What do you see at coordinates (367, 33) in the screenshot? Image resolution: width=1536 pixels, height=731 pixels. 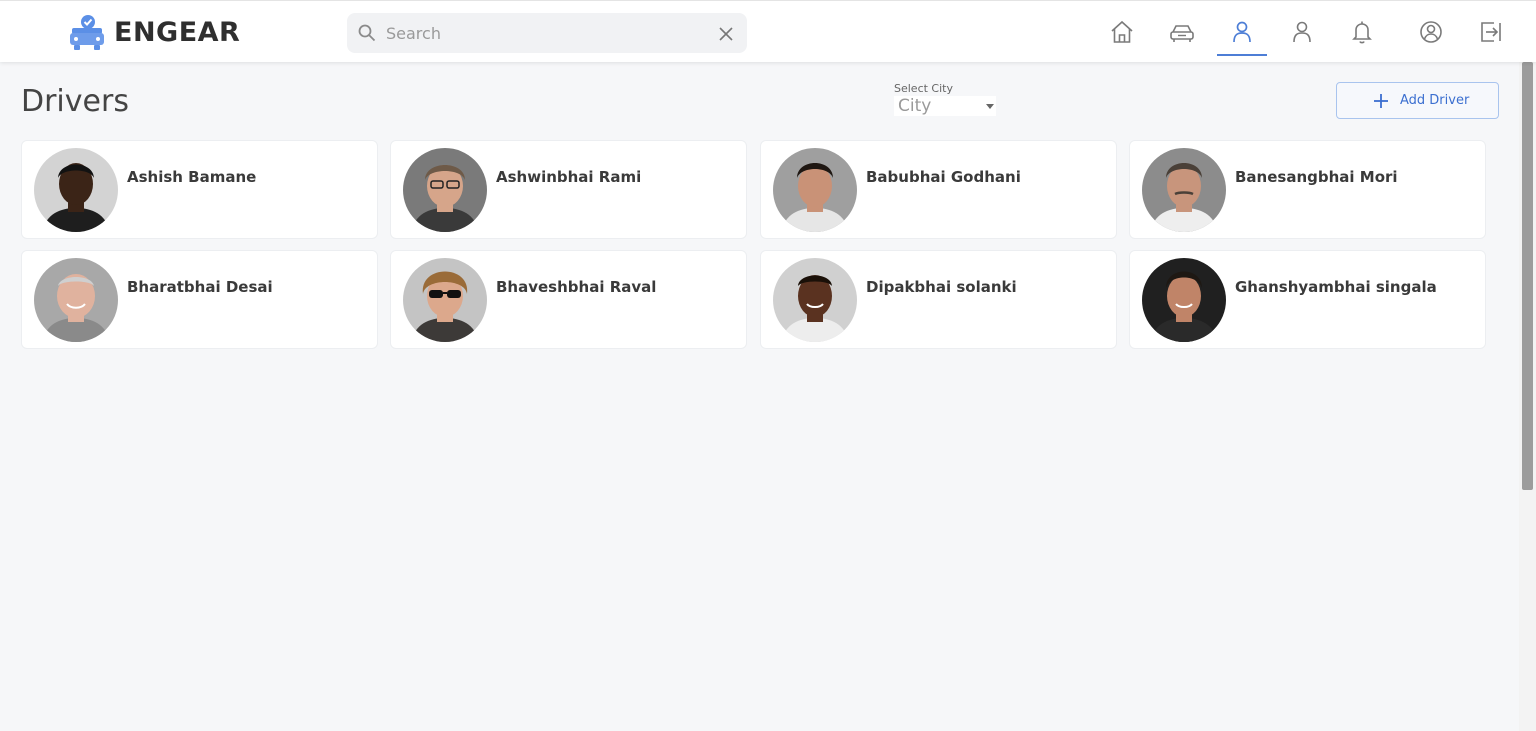 I see `search-icon` at bounding box center [367, 33].